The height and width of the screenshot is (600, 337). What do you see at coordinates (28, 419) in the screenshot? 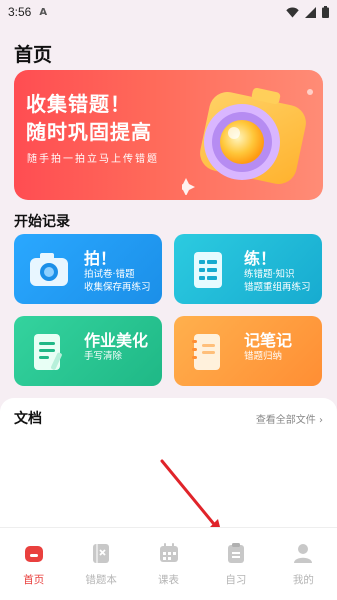
I see `documents-title: 文档` at bounding box center [28, 419].